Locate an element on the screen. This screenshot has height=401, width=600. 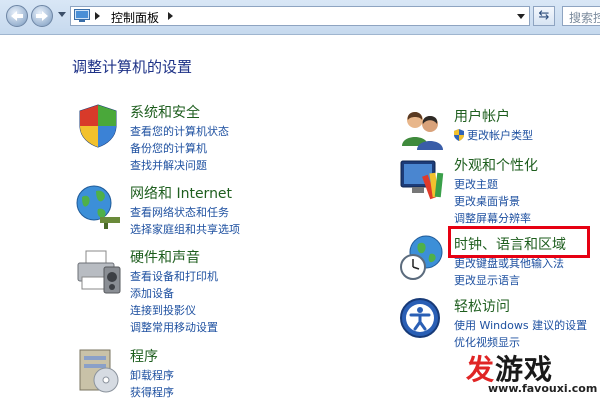
address-bar: 控制面板 is located at coordinates (300, 16).